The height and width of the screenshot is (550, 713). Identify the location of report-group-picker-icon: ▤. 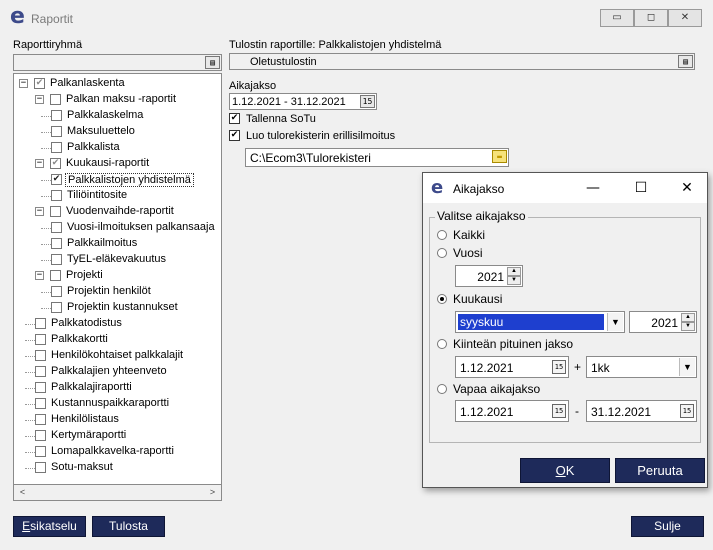
(212, 62).